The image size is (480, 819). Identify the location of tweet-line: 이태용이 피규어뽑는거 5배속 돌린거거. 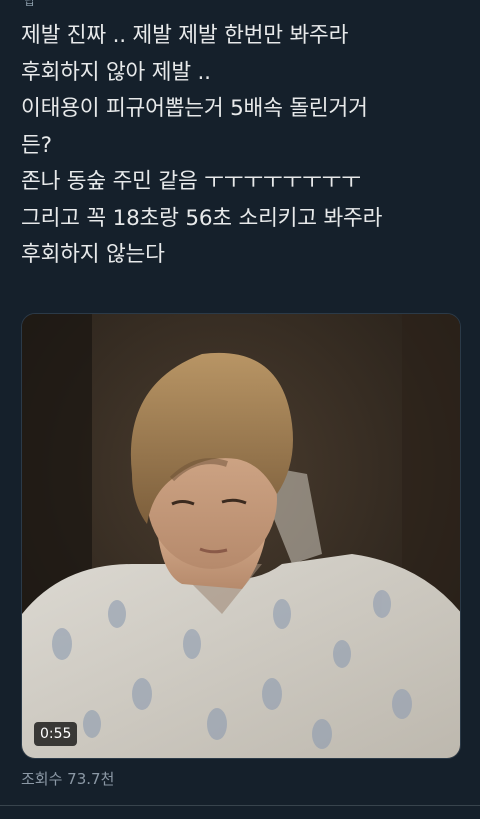
(194, 108).